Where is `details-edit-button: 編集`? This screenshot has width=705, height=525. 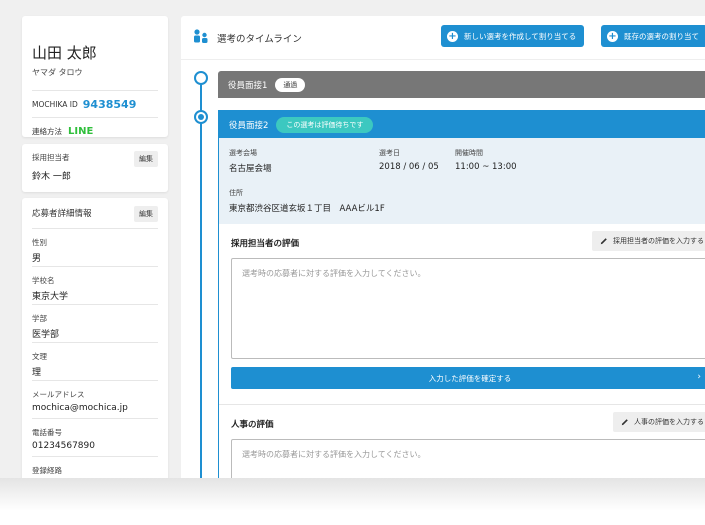
details-edit-button: 編集 is located at coordinates (146, 214).